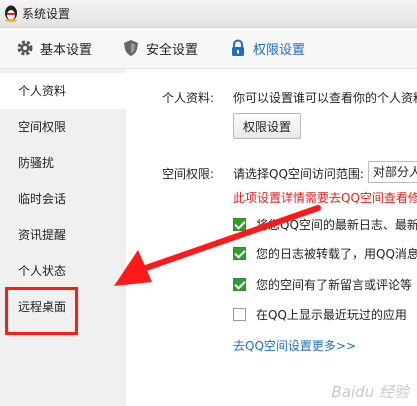 The image size is (417, 406). Describe the element at coordinates (392, 172) in the screenshot. I see `space-scope-select: 对部分人` at that location.